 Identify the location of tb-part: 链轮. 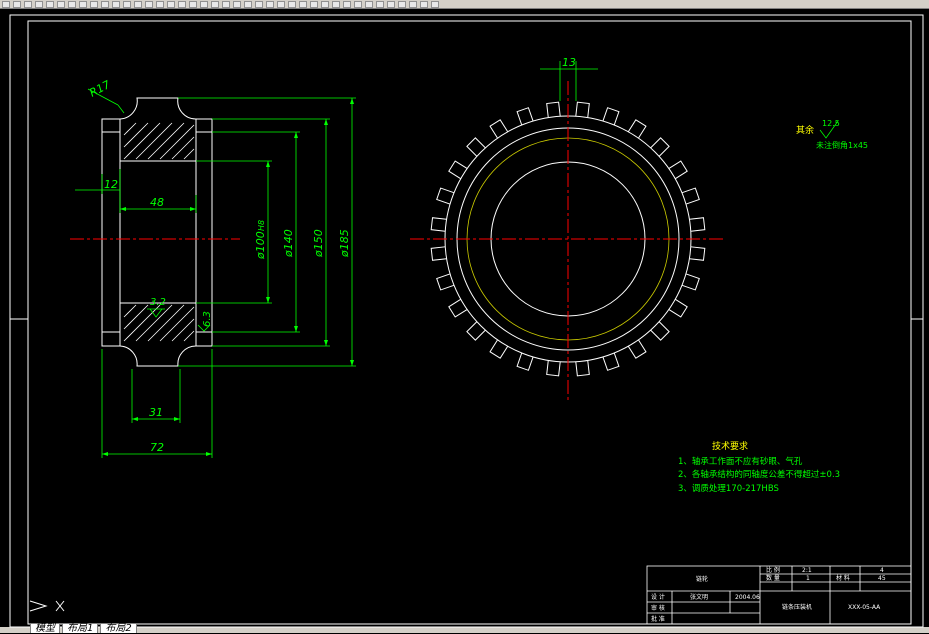
(702, 579).